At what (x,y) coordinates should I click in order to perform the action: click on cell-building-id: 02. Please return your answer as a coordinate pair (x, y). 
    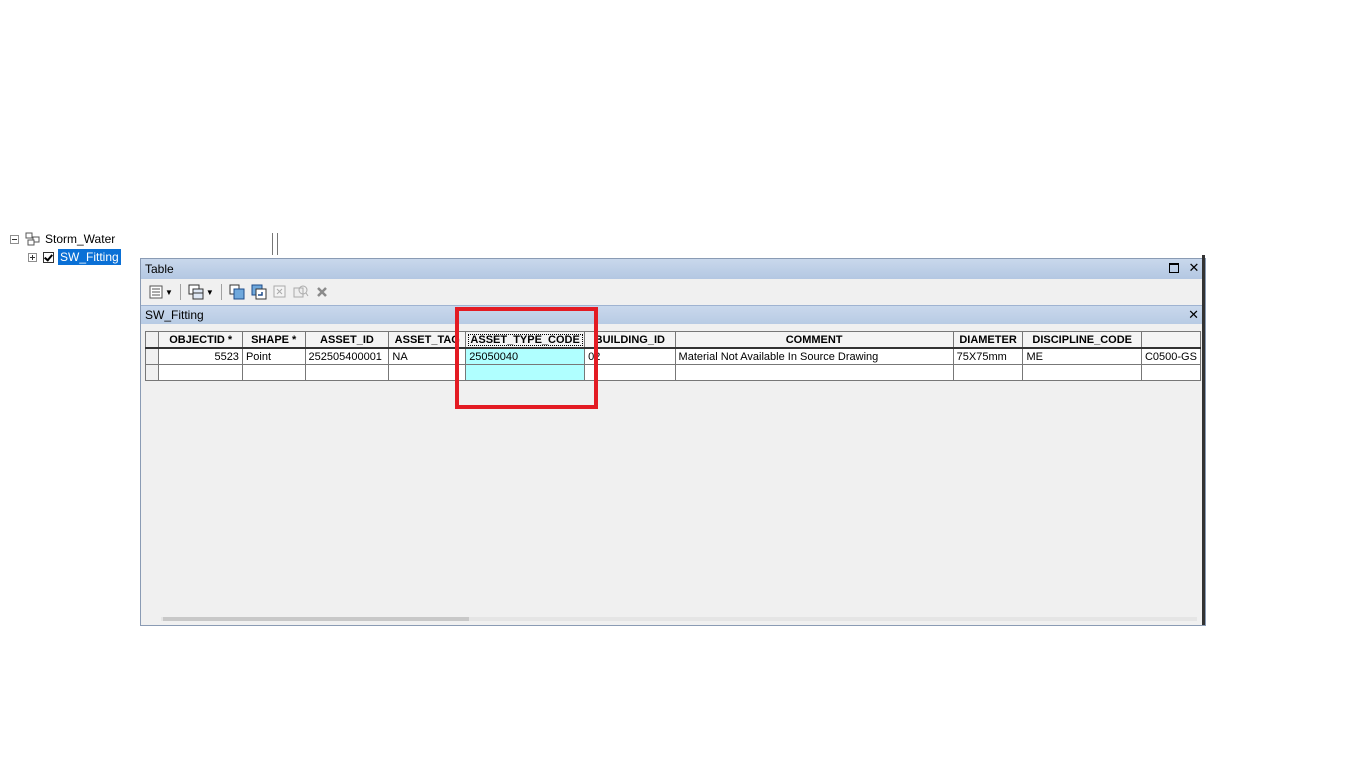
    Looking at the image, I should click on (630, 356).